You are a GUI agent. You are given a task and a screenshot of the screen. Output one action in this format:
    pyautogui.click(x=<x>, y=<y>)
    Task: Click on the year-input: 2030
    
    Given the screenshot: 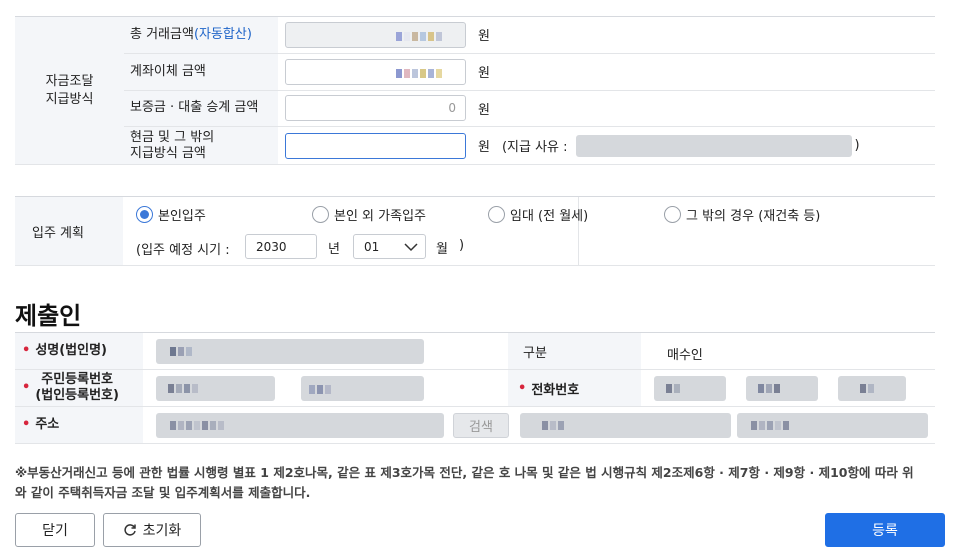 What is the action you would take?
    pyautogui.click(x=281, y=246)
    